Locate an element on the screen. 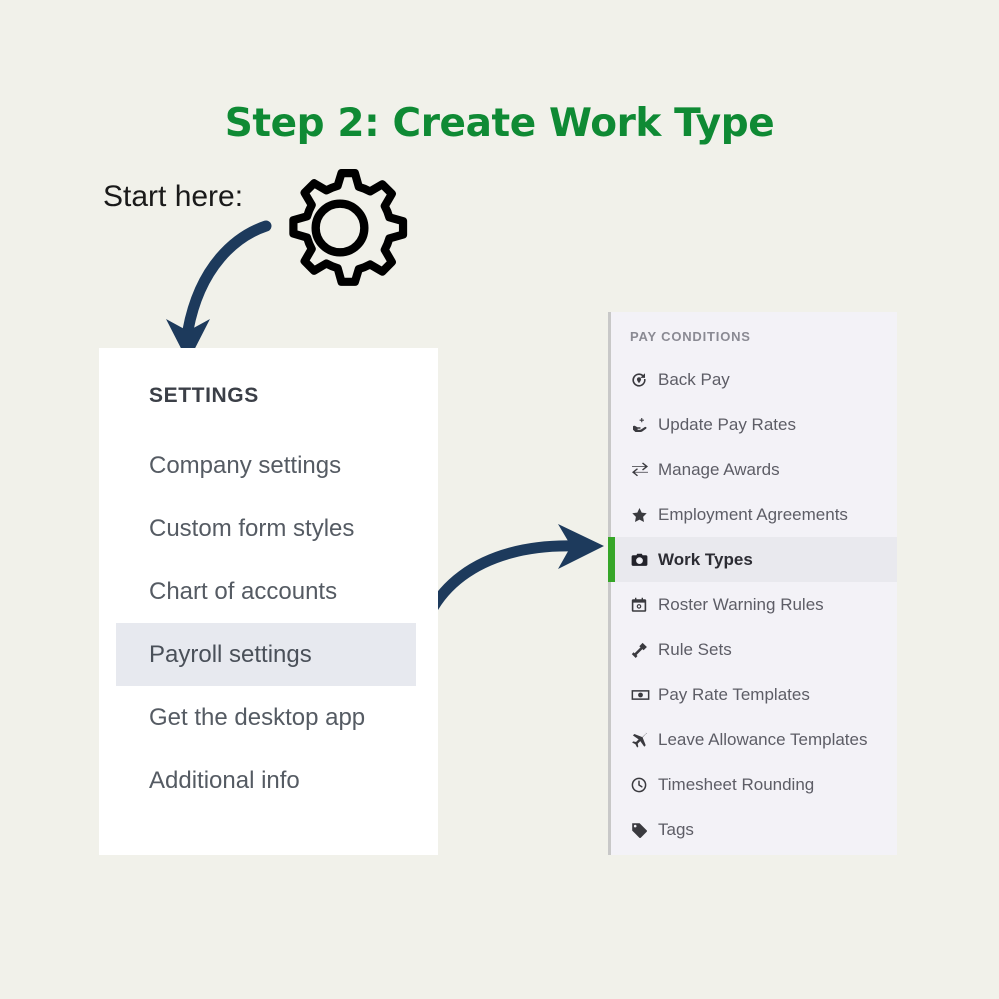 Image resolution: width=999 pixels, height=999 pixels. settings-item-payroll-settings: Payroll settings is located at coordinates (266, 654).